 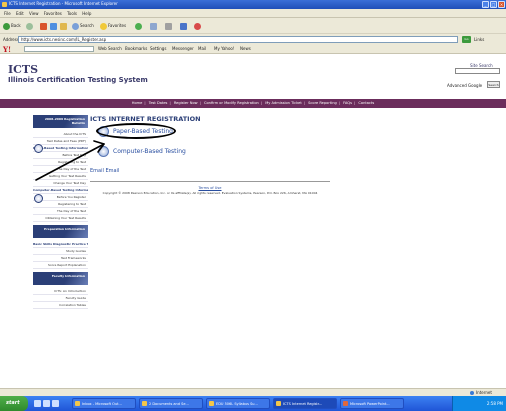 I want to click on sidebar-item-before-test-day: Before Test Day, so click(x=60, y=155).